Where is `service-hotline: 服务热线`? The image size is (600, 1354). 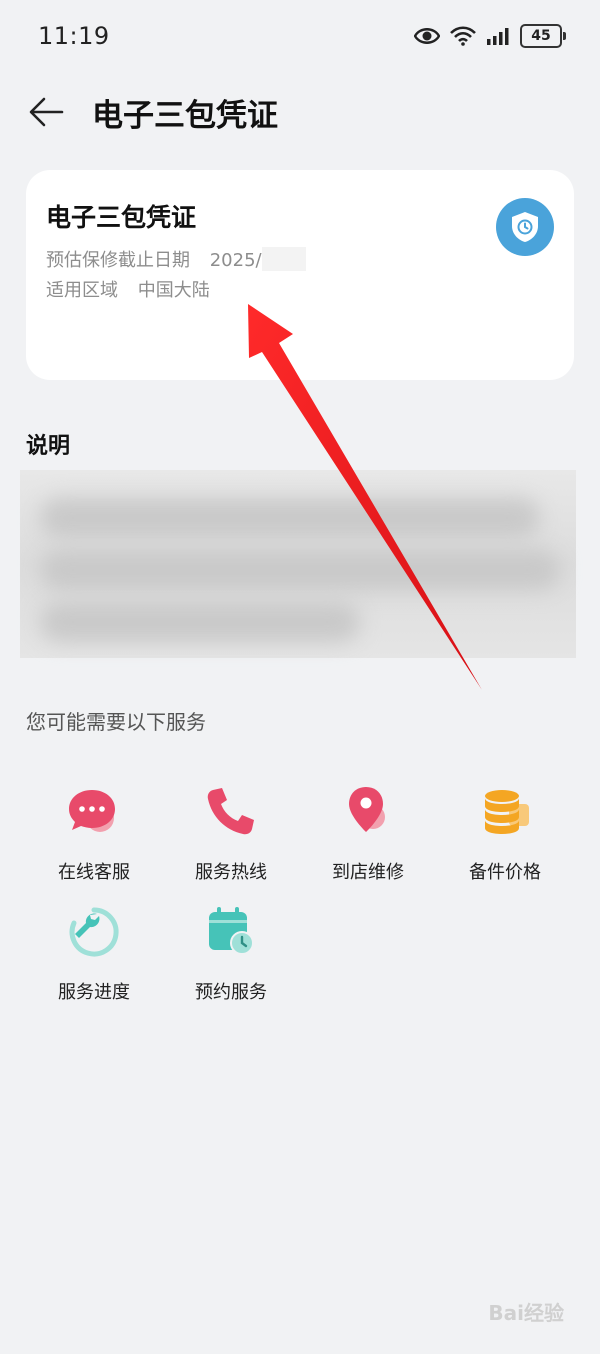 service-hotline: 服务热线 is located at coordinates (231, 834).